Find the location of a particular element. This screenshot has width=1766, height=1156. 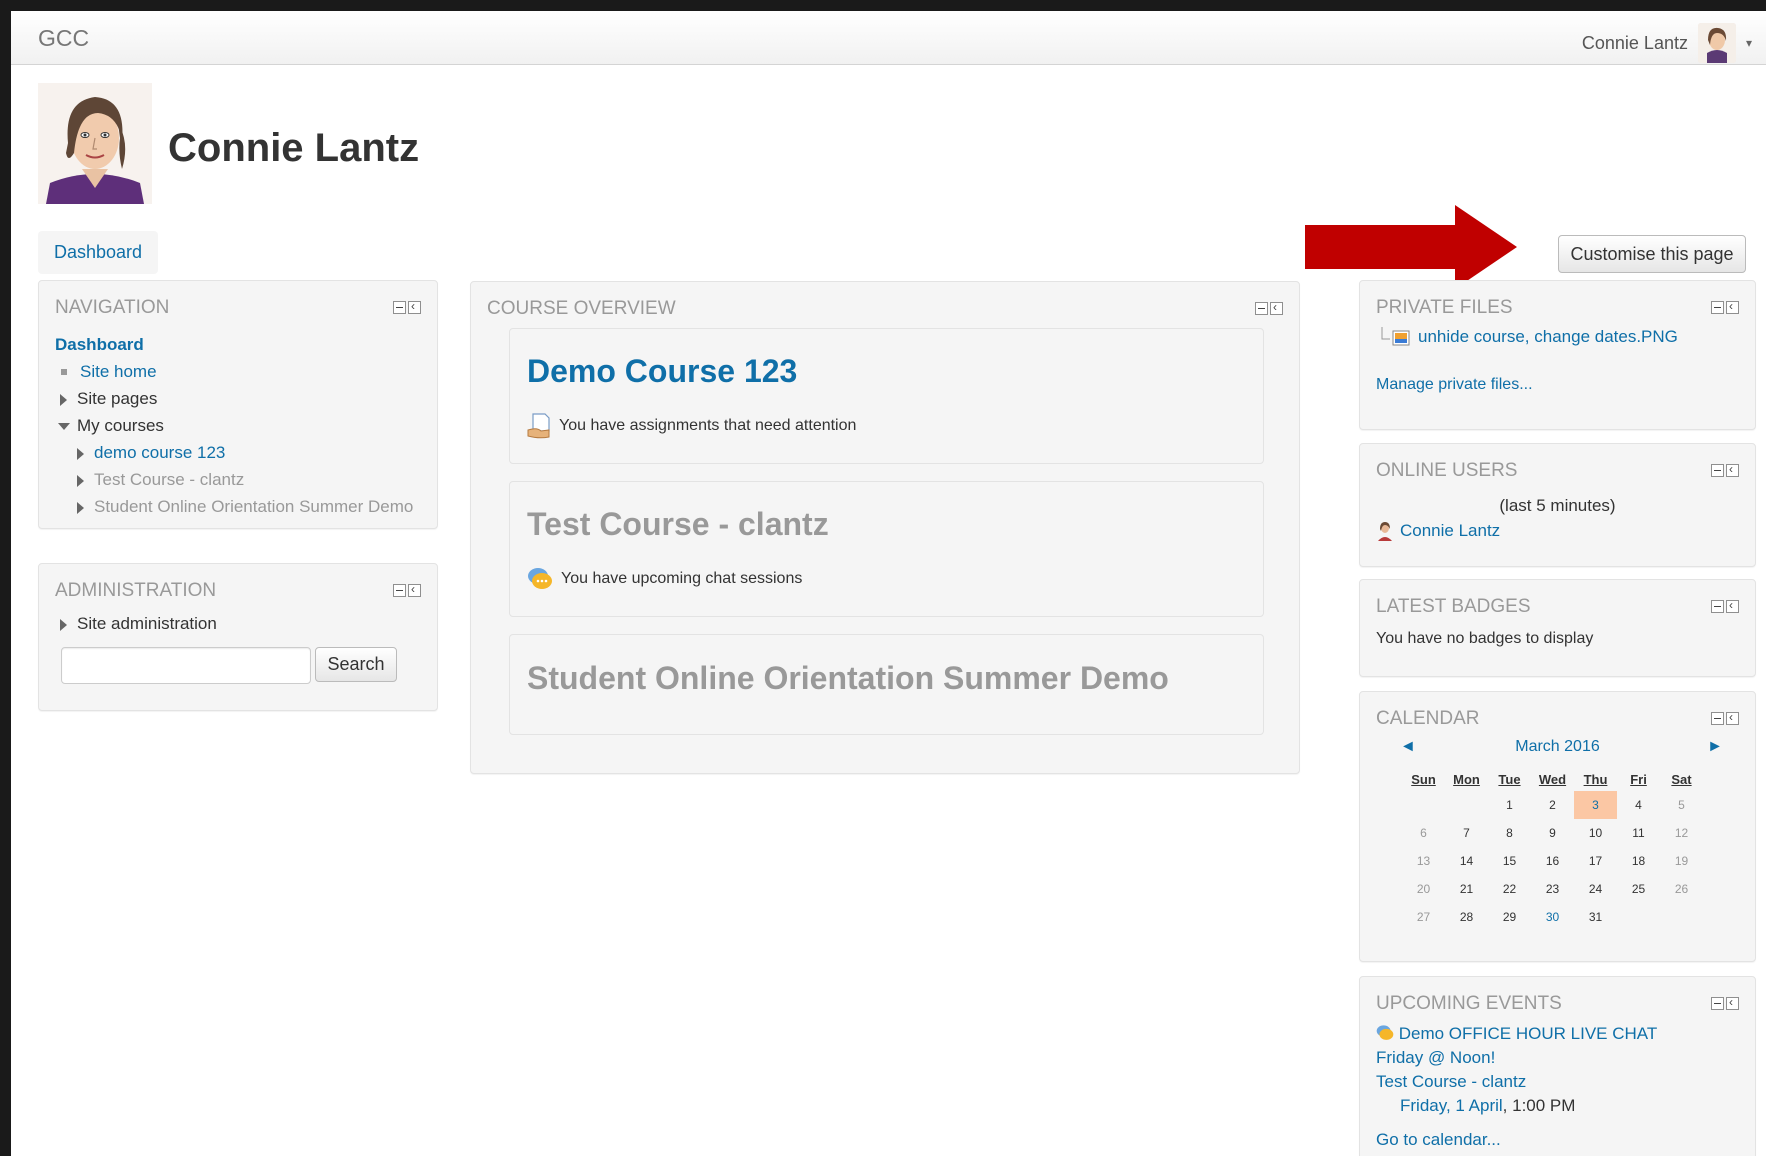

online-user-item: Connie Lantz is located at coordinates (1438, 531).